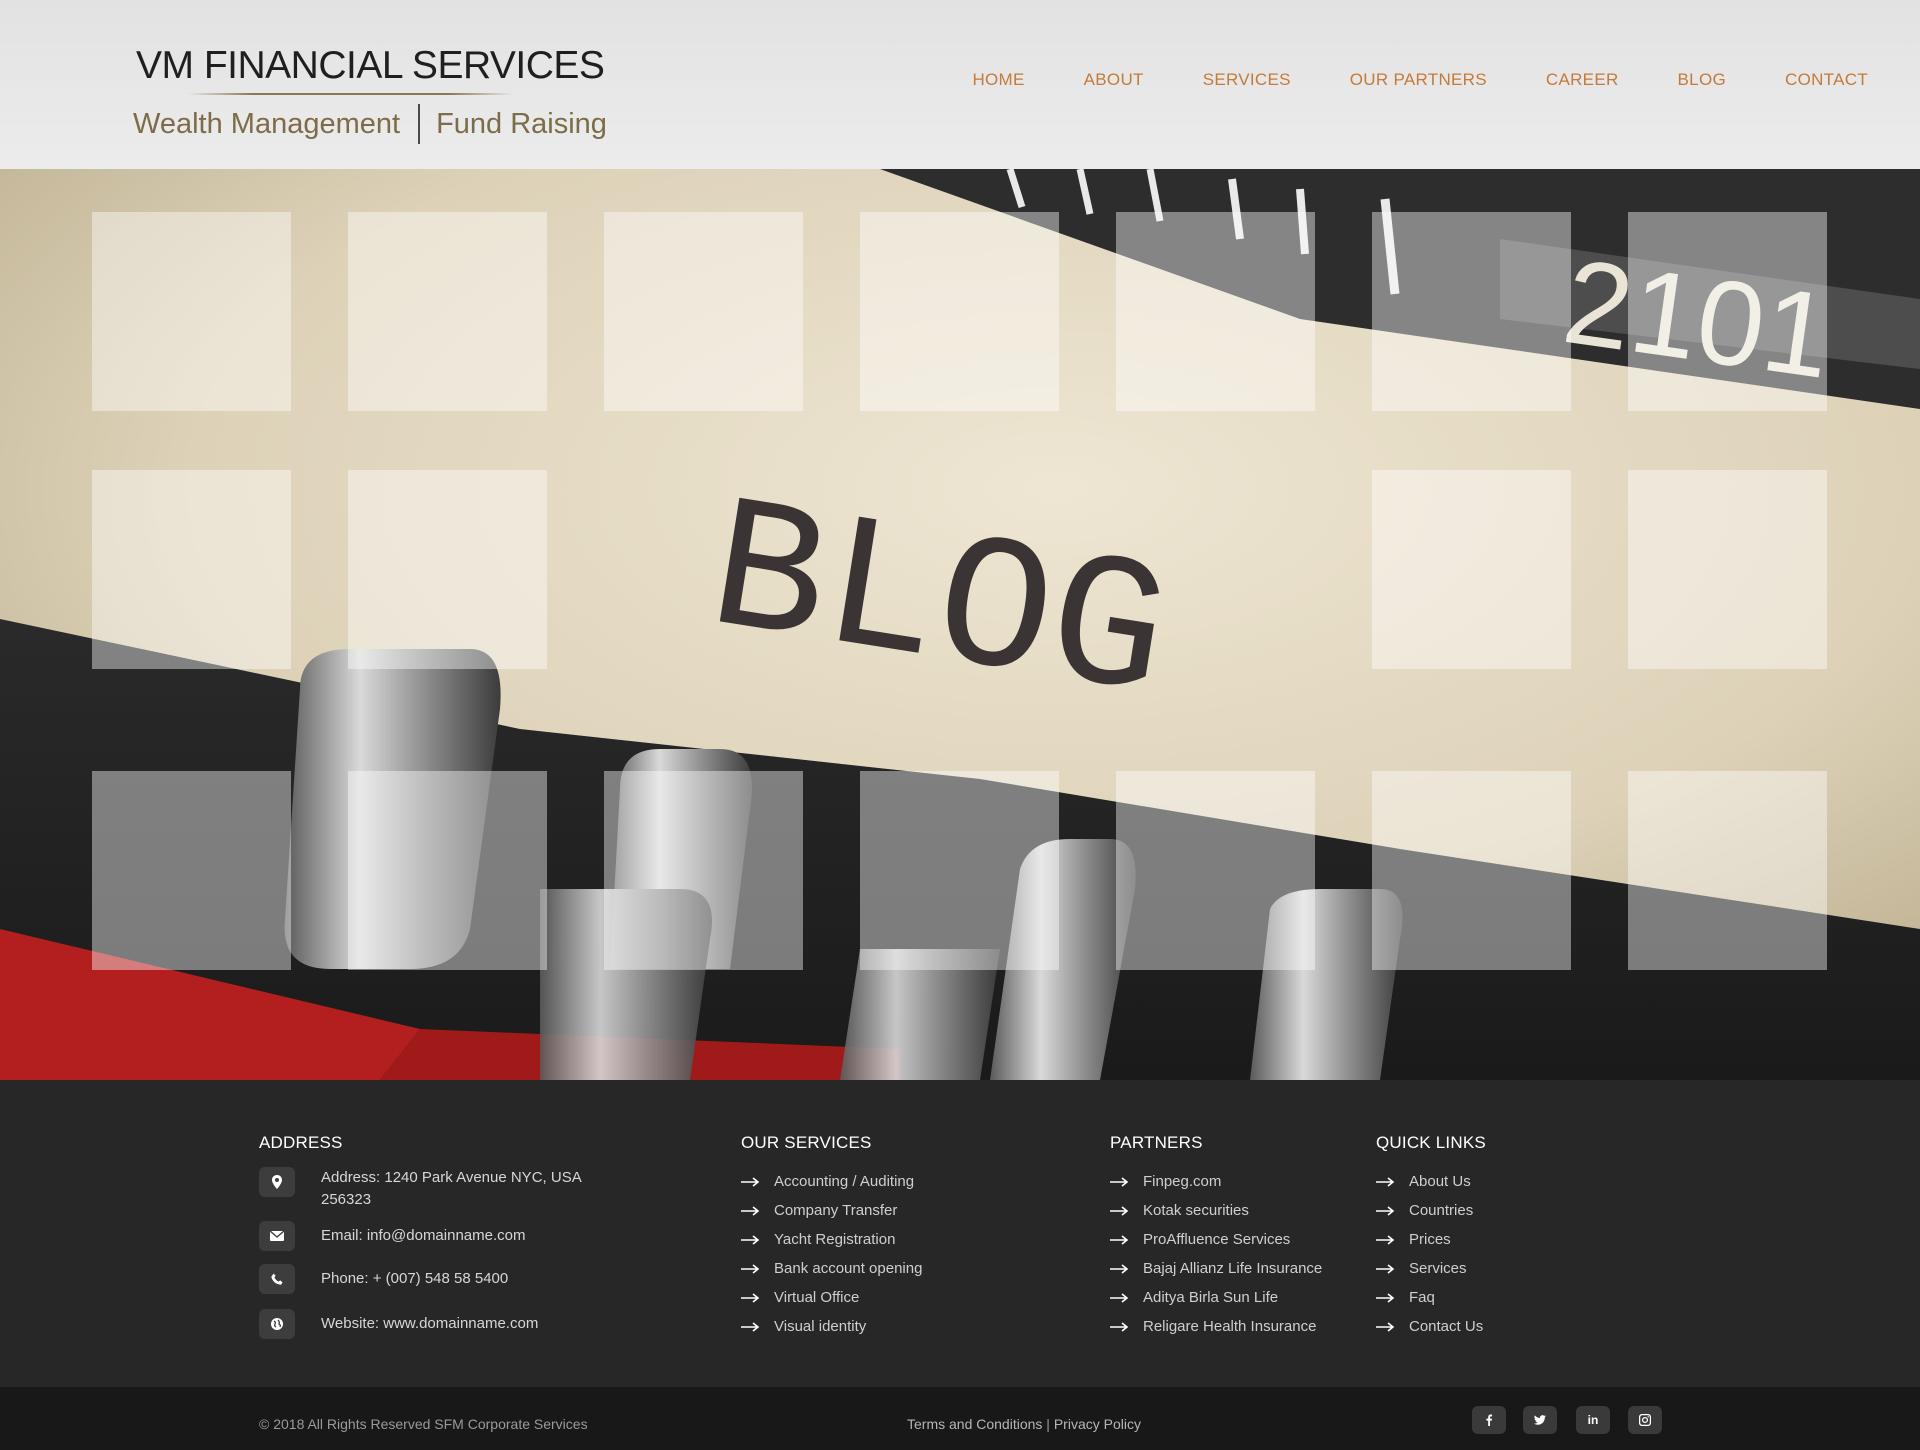 The width and height of the screenshot is (1920, 1450). Describe the element at coordinates (1418, 80) in the screenshot. I see `nav-our-partners: OUR PARTNERS` at that location.